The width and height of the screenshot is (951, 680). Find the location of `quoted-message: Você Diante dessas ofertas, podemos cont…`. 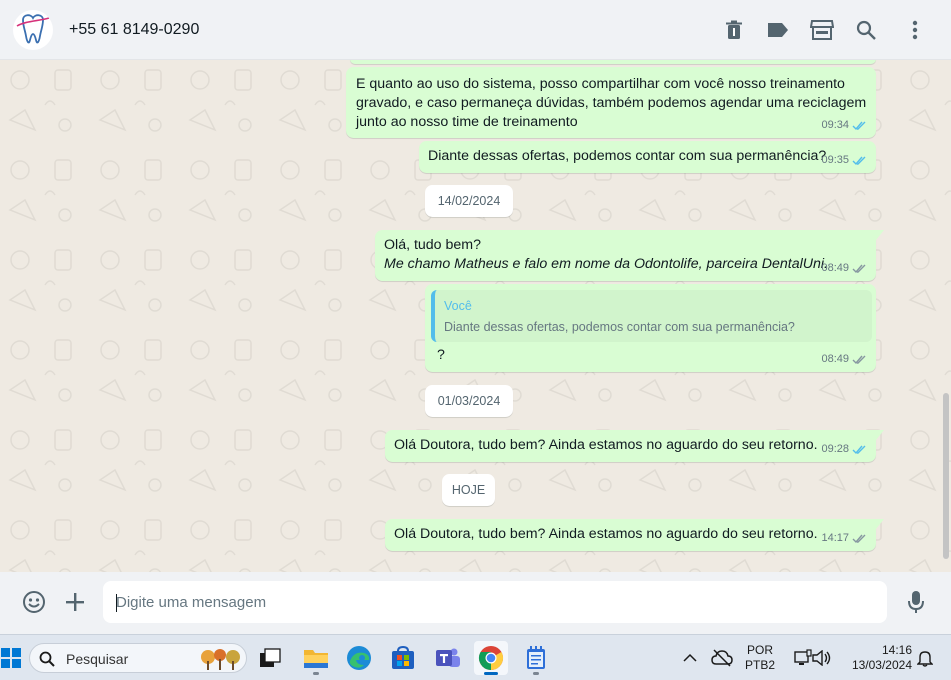

quoted-message: Você Diante dessas ofertas, podemos cont… is located at coordinates (651, 316).